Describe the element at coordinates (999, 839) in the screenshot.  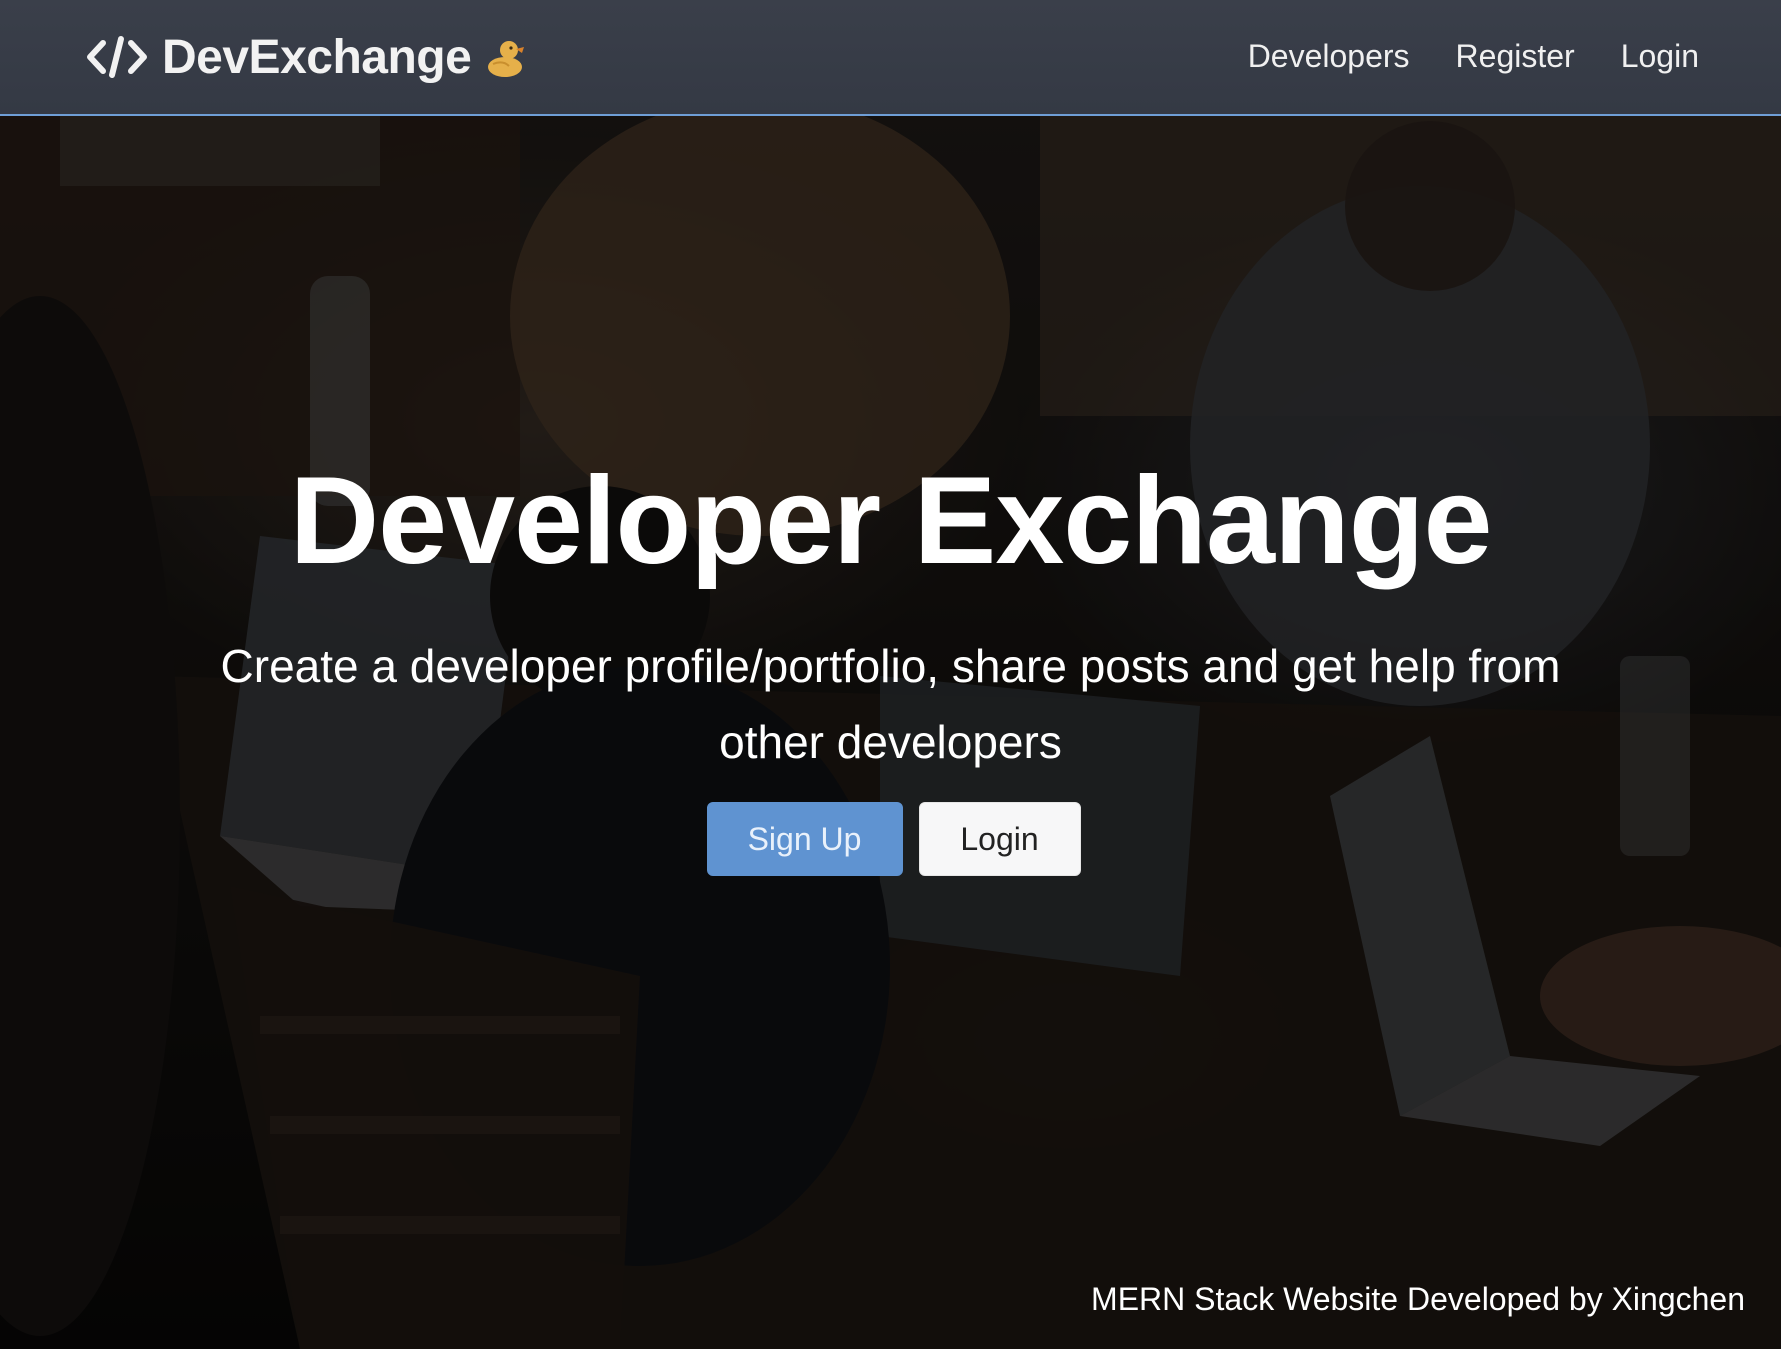
I see `login-button: Login` at that location.